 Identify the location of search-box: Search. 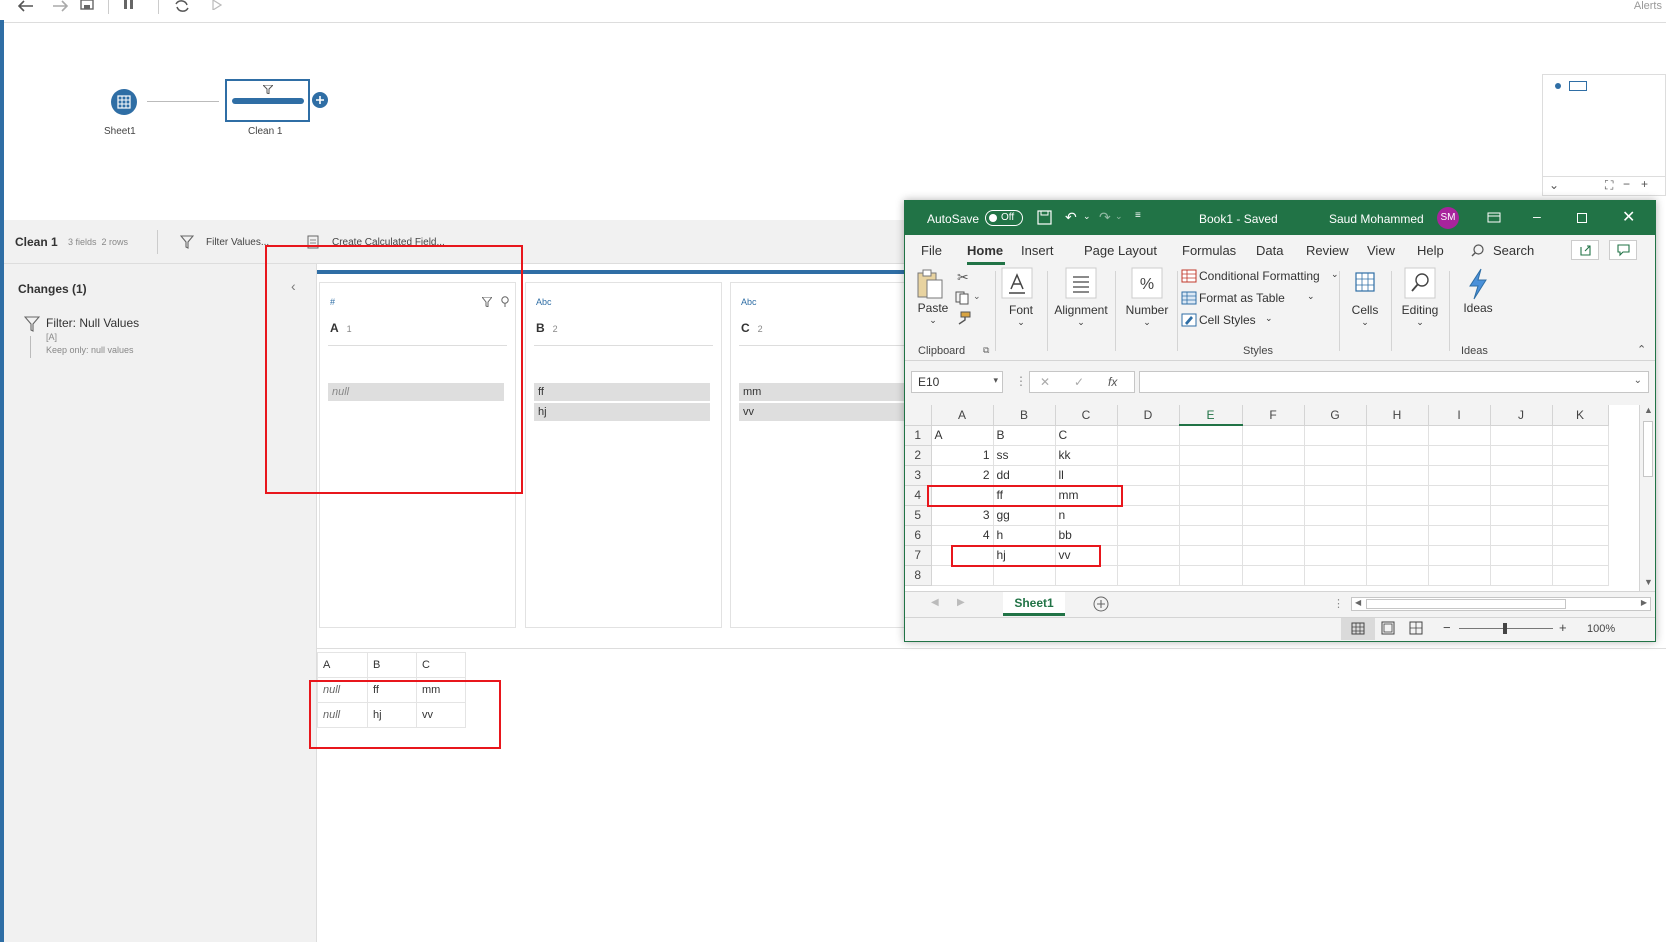
(1513, 250).